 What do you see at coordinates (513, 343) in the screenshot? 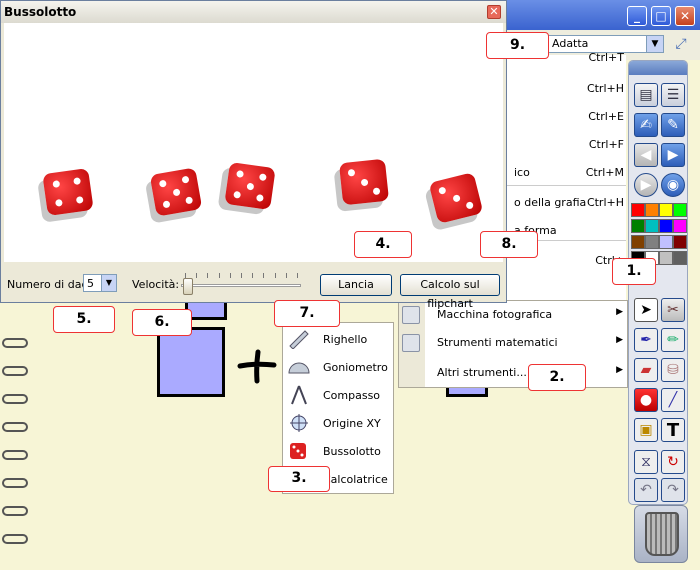
I see `menu-item-math-tools: Strumenti matematici ▶` at bounding box center [513, 343].